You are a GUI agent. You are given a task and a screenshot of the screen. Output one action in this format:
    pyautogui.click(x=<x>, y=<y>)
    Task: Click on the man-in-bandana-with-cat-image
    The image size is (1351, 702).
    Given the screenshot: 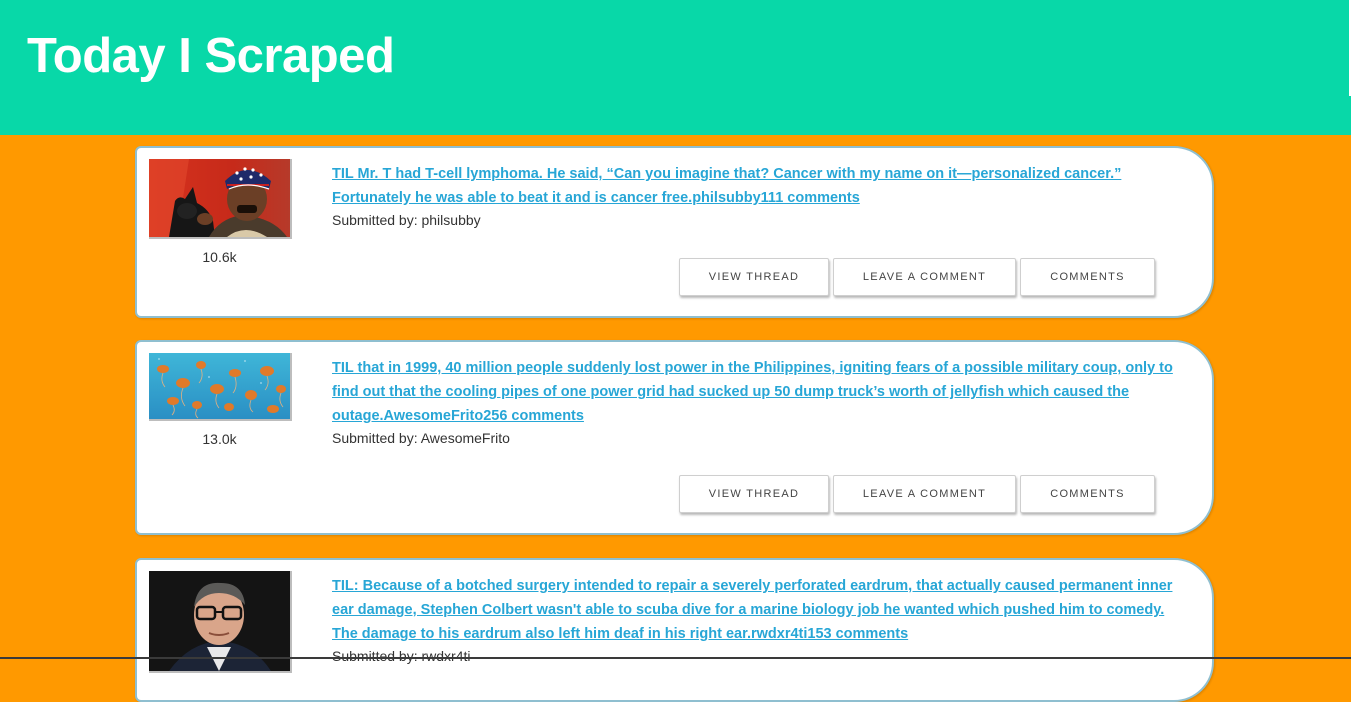 What is the action you would take?
    pyautogui.click(x=219, y=198)
    